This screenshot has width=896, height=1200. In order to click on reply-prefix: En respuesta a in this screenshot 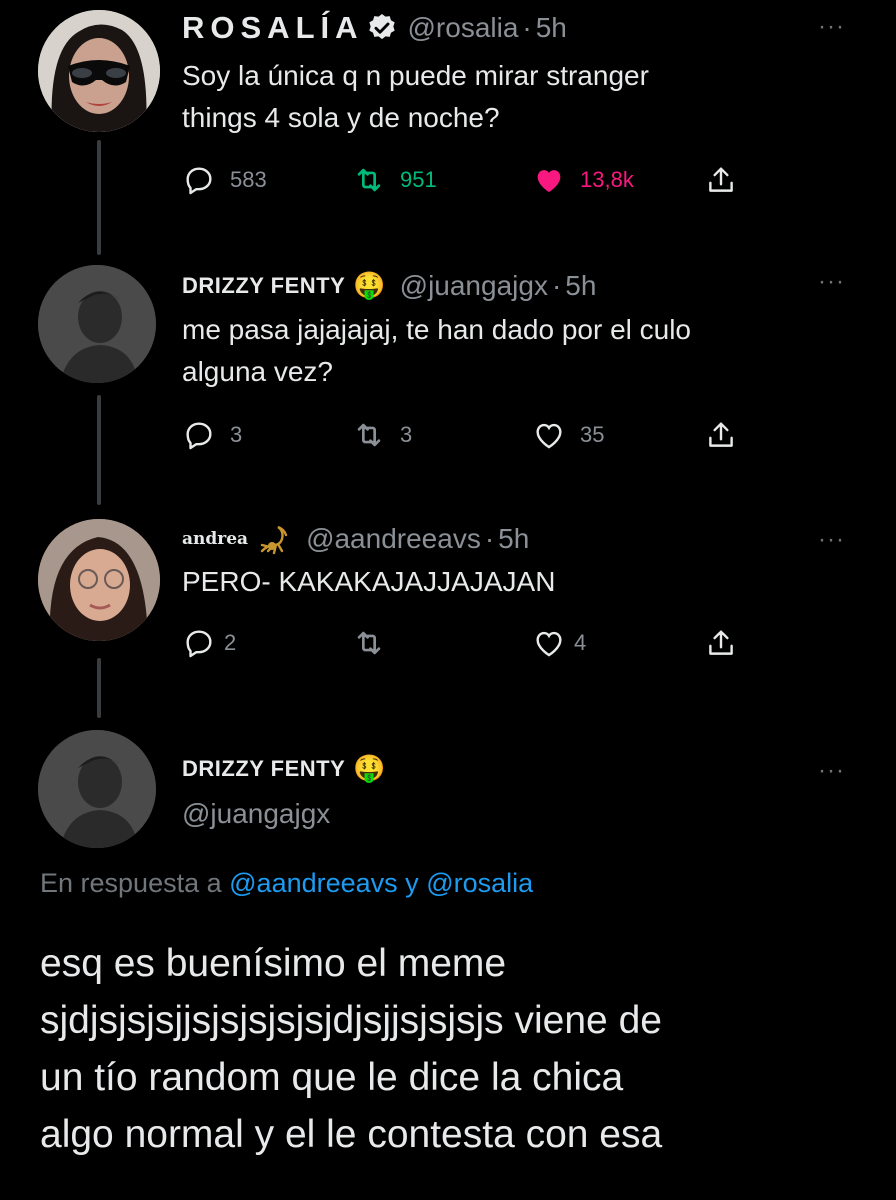, I will do `click(131, 883)`.